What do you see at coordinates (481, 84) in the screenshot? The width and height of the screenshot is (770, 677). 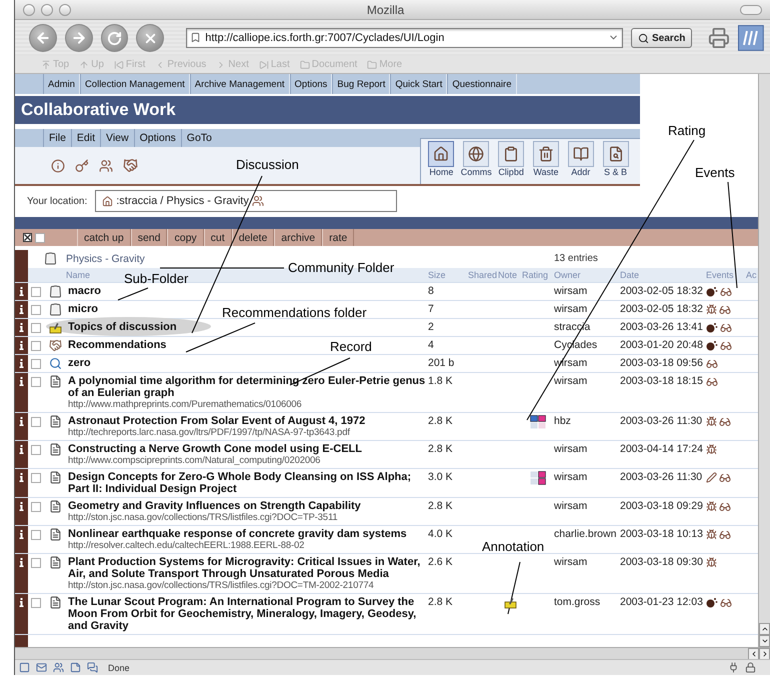 I see `menu-item: Questionnaire` at bounding box center [481, 84].